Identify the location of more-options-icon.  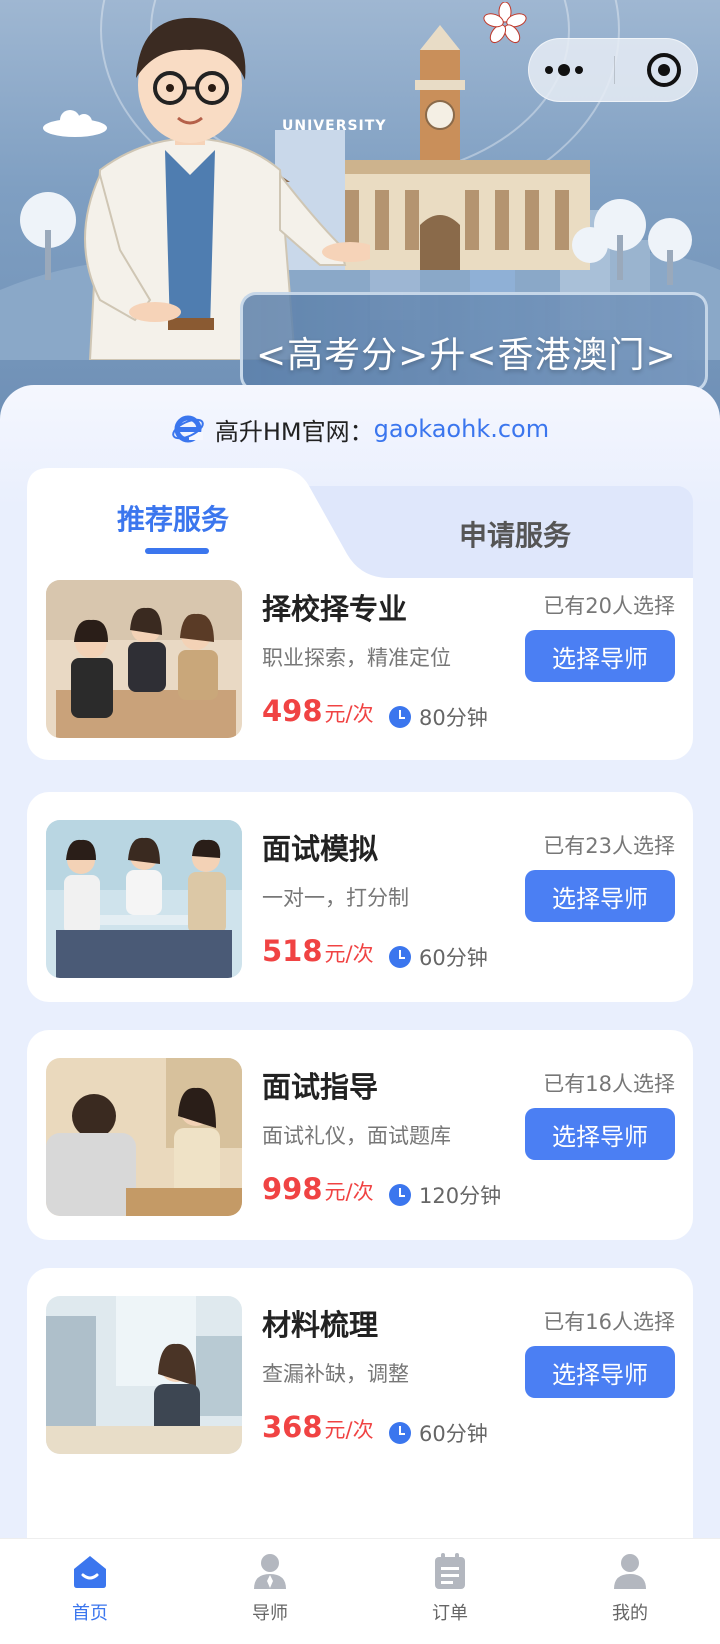
(563, 70).